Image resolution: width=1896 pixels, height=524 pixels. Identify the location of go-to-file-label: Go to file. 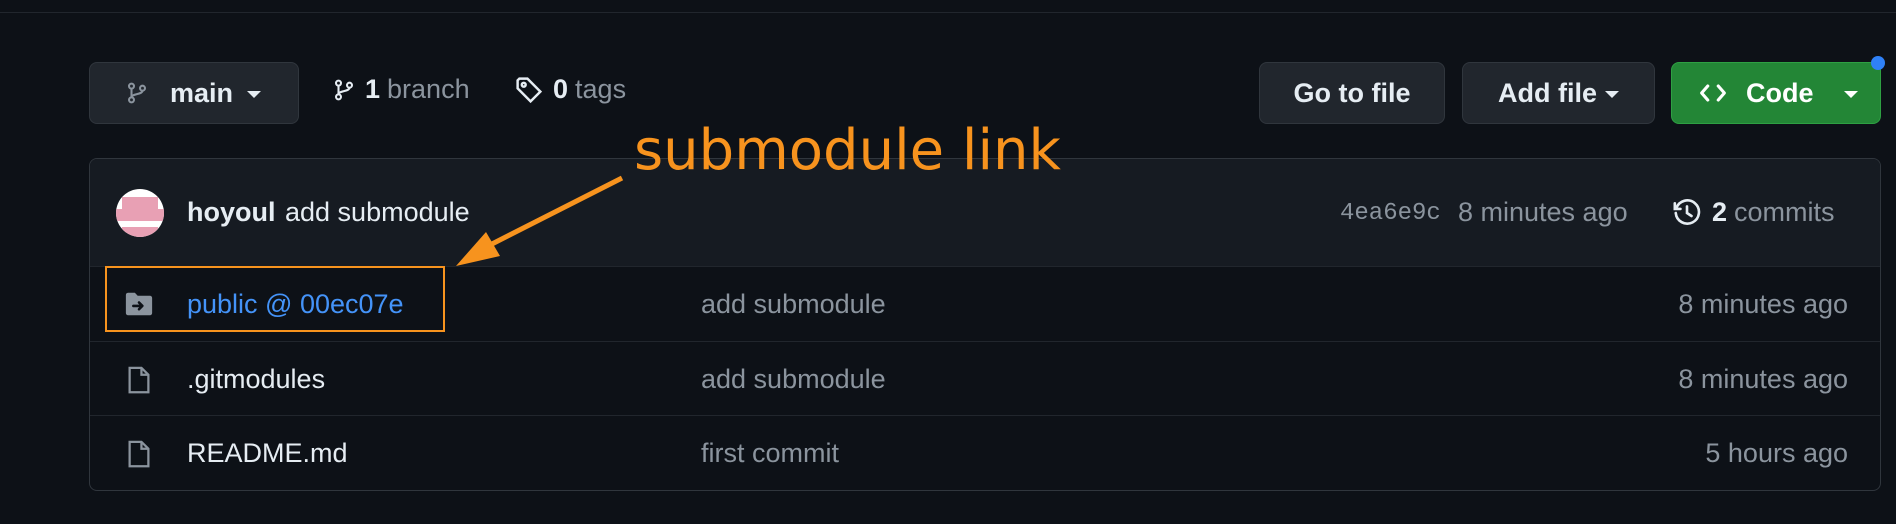
(1352, 92).